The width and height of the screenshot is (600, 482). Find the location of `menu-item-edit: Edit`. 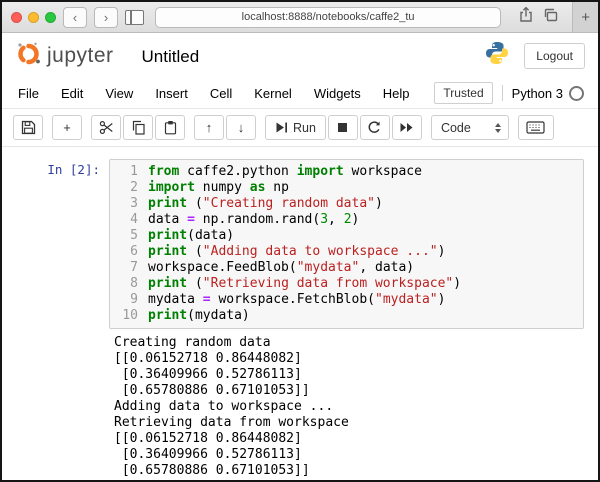

menu-item-edit: Edit is located at coordinates (72, 93).